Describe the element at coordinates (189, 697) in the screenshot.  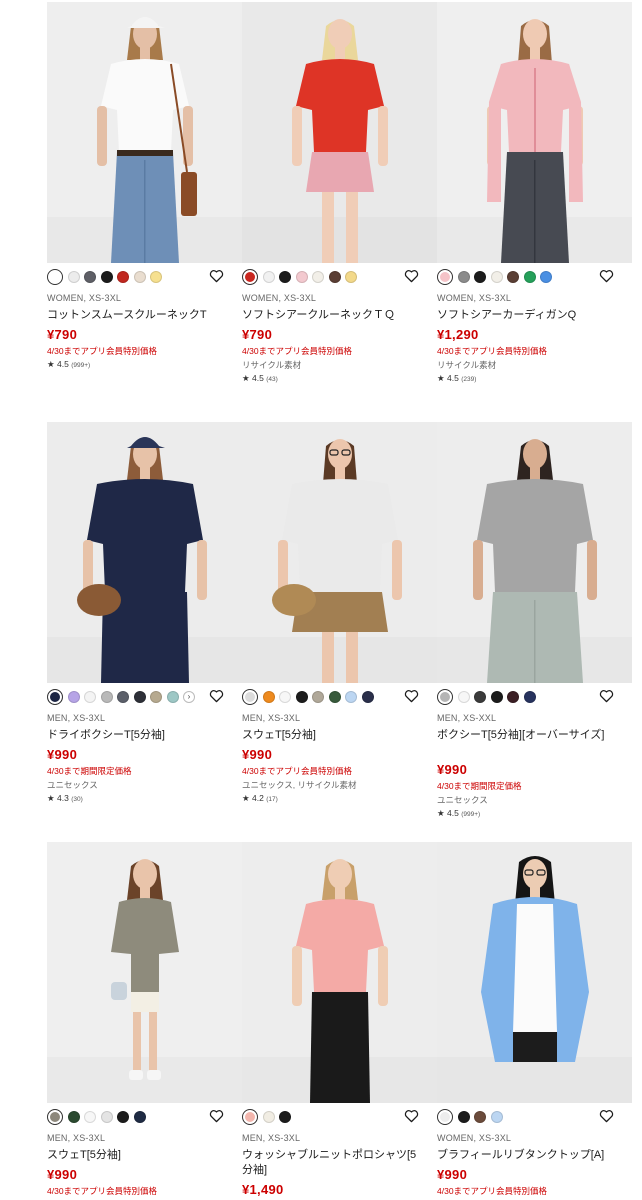
I see `more-colors-icon: ›` at that location.